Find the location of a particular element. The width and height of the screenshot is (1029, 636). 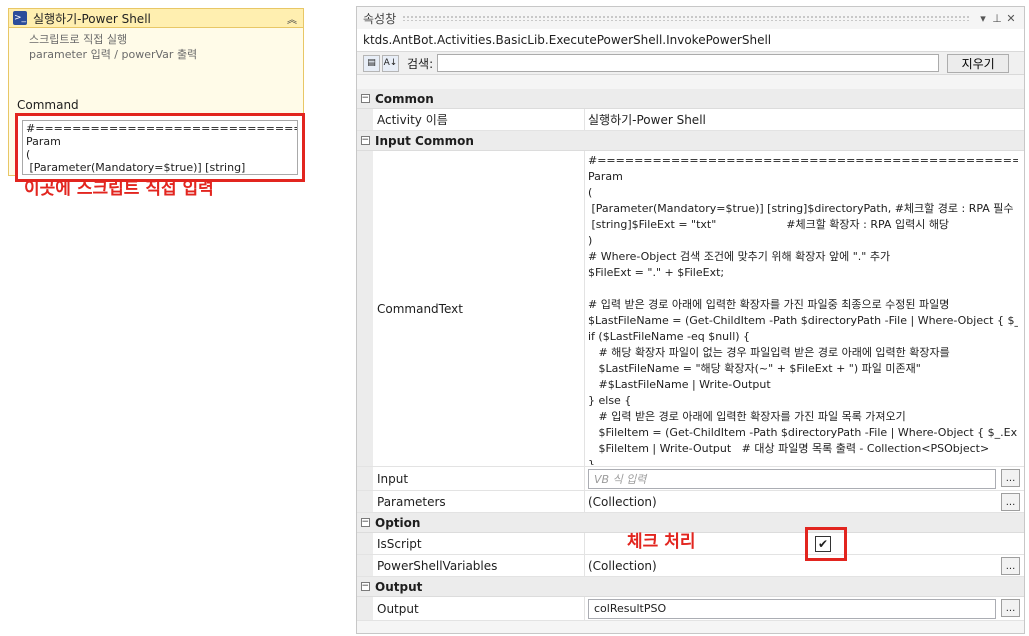

category-label: Option is located at coordinates (398, 522).